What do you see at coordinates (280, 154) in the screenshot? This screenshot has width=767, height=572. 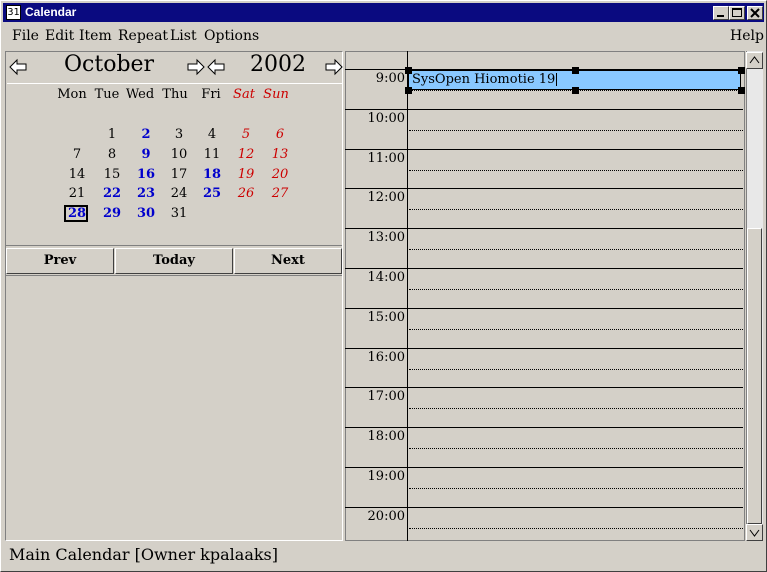 I see `calendar-day: 13` at bounding box center [280, 154].